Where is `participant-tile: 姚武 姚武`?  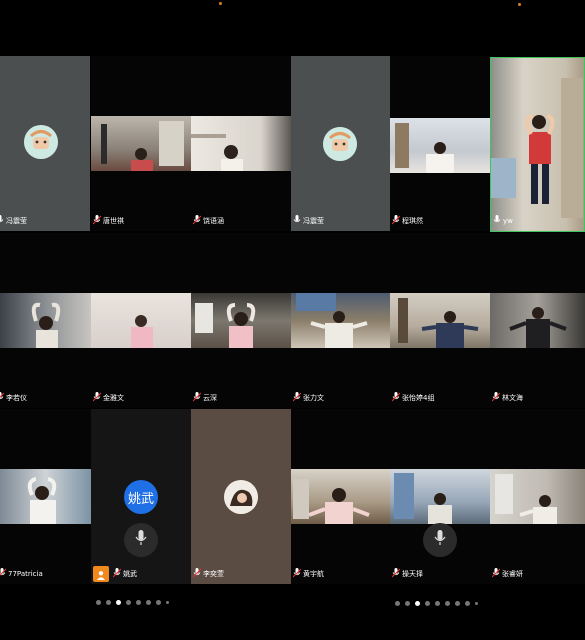
participant-tile: 姚武 姚武 is located at coordinates (141, 496).